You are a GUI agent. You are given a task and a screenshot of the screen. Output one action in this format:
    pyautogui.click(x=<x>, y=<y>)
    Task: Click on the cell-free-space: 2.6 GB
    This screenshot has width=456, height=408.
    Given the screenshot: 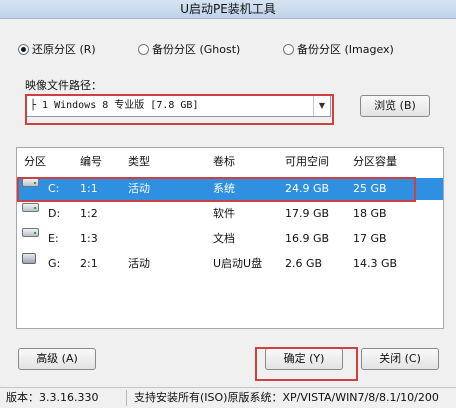 What is the action you would take?
    pyautogui.click(x=304, y=263)
    